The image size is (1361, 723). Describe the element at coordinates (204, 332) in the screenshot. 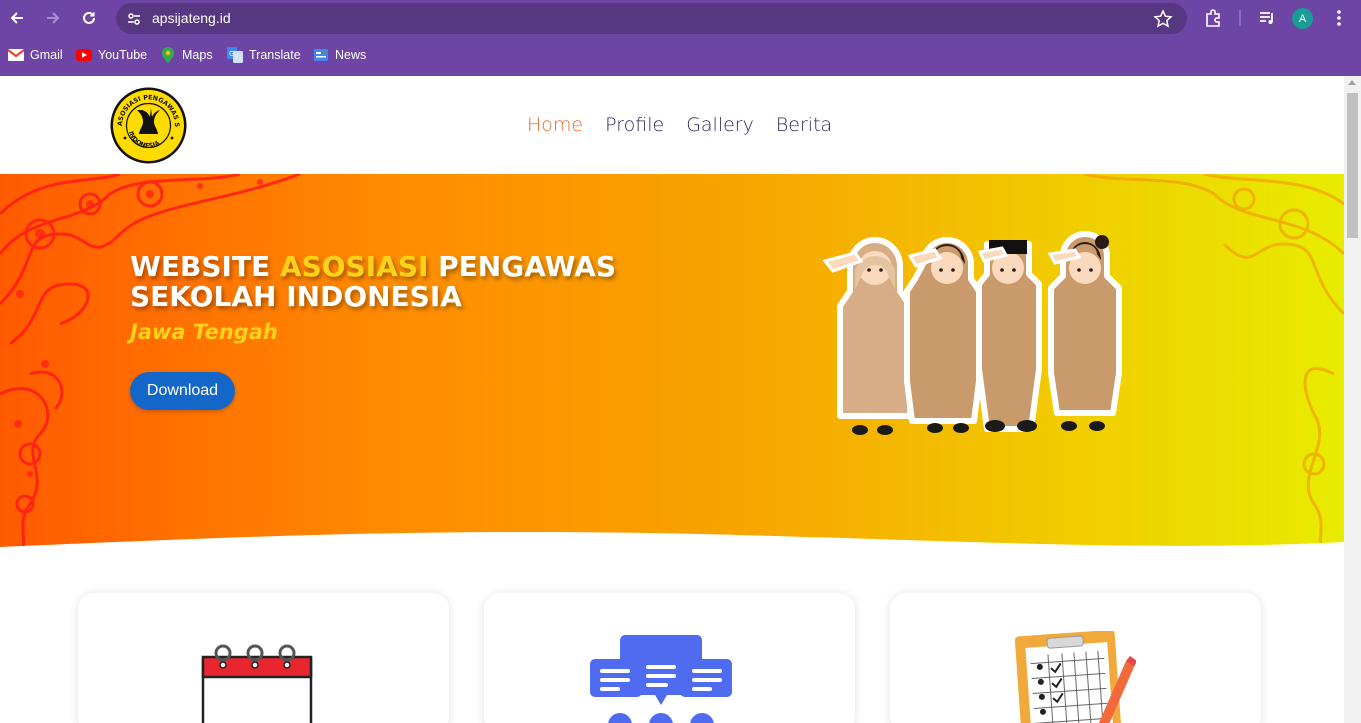

I see `hero-subtitle: Jawa Tengah` at that location.